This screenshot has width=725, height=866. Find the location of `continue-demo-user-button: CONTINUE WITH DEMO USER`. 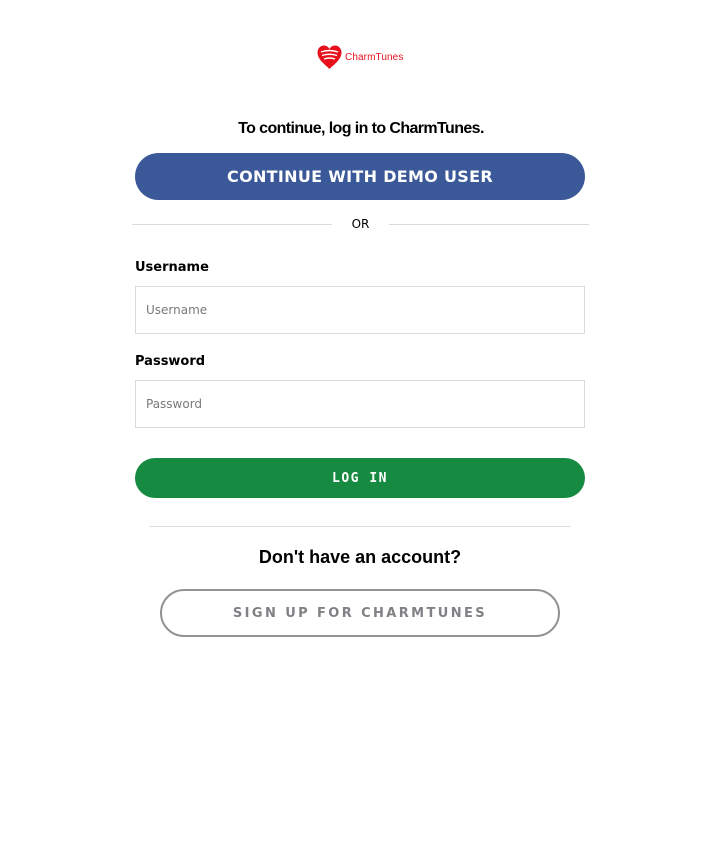

continue-demo-user-button: CONTINUE WITH DEMO USER is located at coordinates (360, 176).